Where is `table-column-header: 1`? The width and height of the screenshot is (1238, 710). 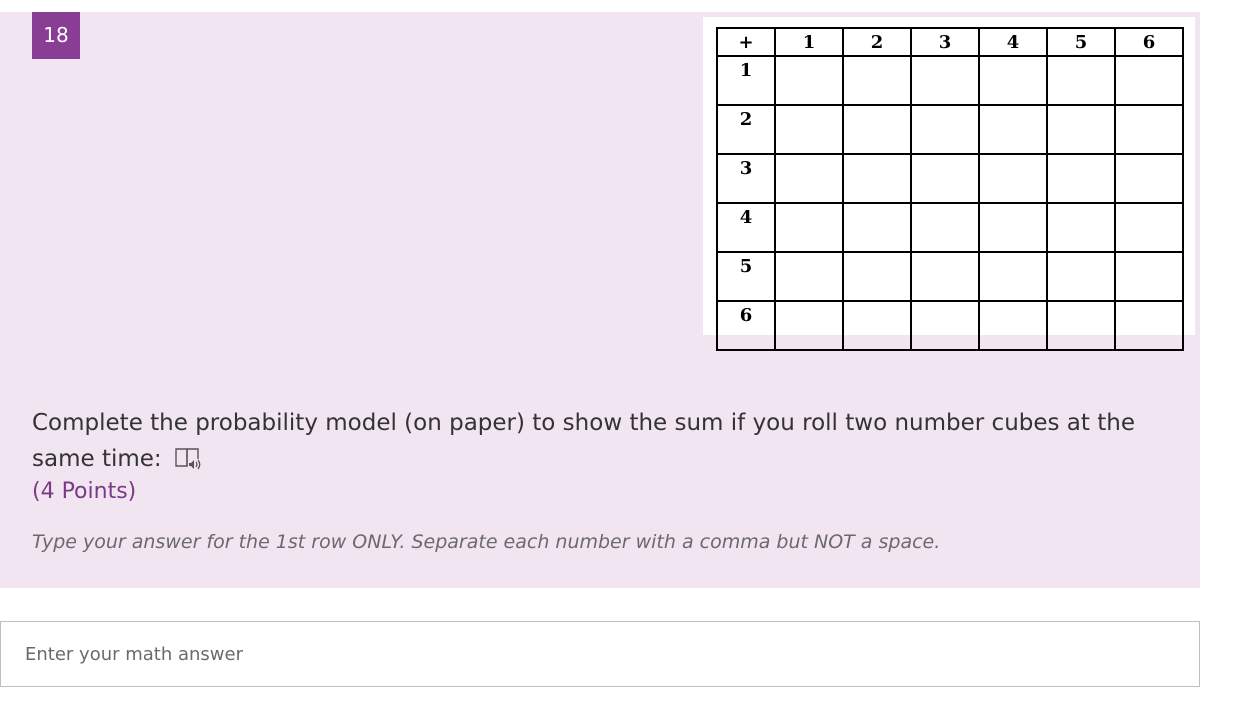
table-column-header: 1 is located at coordinates (809, 42).